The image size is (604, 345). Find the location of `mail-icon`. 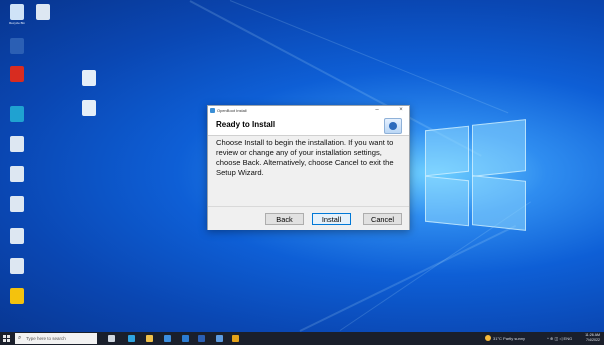

mail-icon is located at coordinates (185, 338).